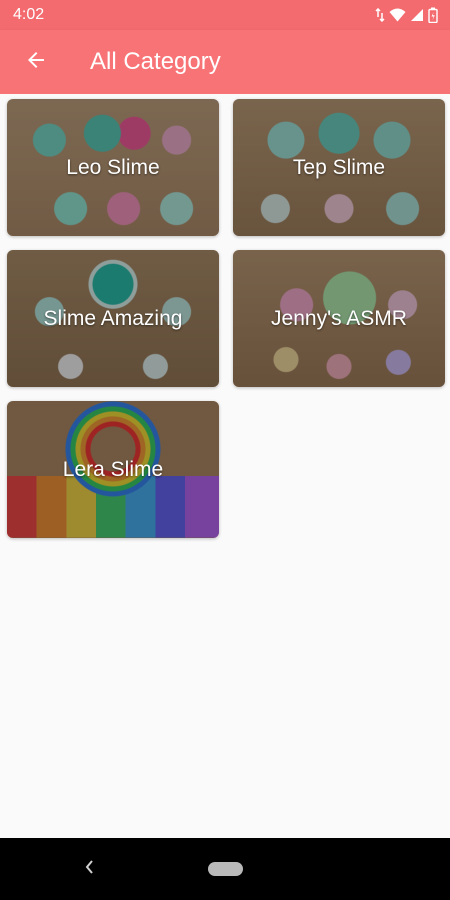 This screenshot has width=450, height=900. Describe the element at coordinates (155, 61) in the screenshot. I see `page-title: All Category` at that location.